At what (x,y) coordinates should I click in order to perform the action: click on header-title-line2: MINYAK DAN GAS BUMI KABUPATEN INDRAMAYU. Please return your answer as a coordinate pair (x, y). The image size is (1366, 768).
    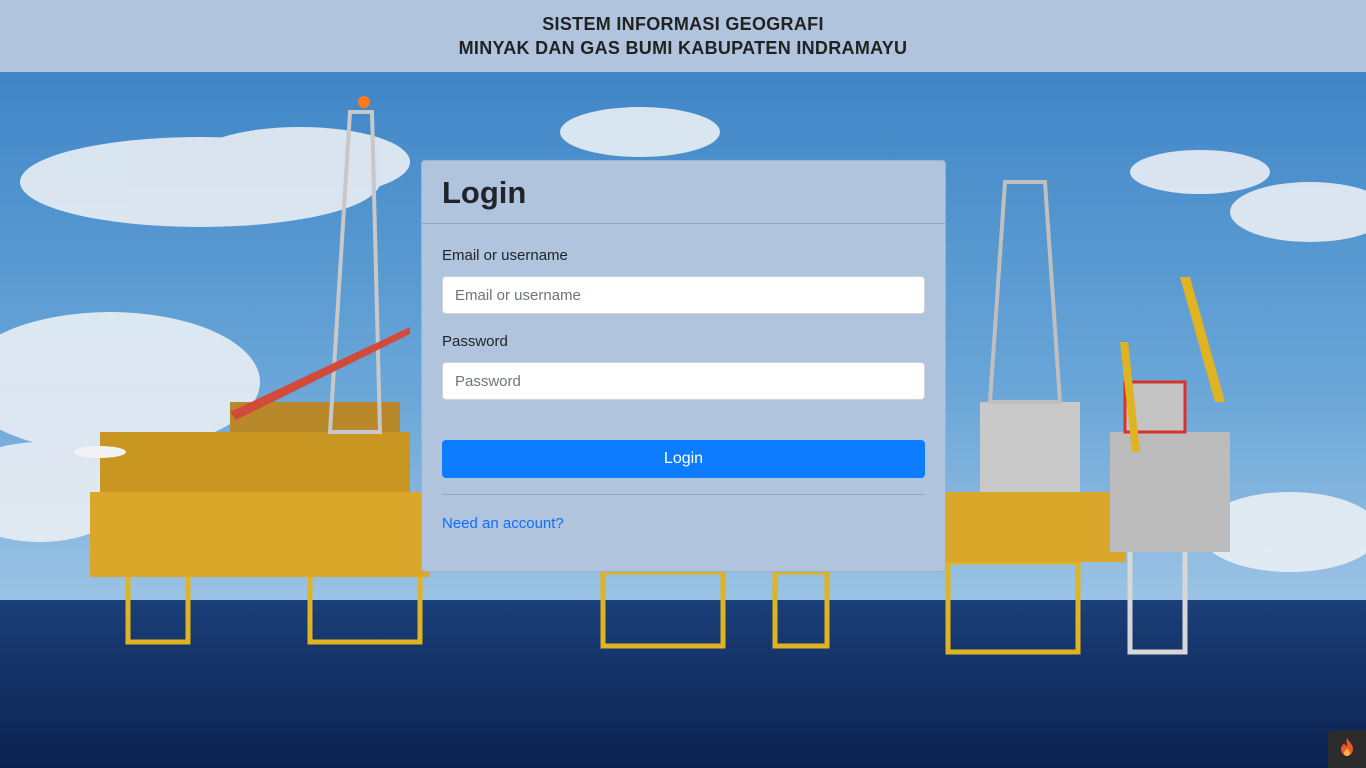
    Looking at the image, I should click on (683, 48).